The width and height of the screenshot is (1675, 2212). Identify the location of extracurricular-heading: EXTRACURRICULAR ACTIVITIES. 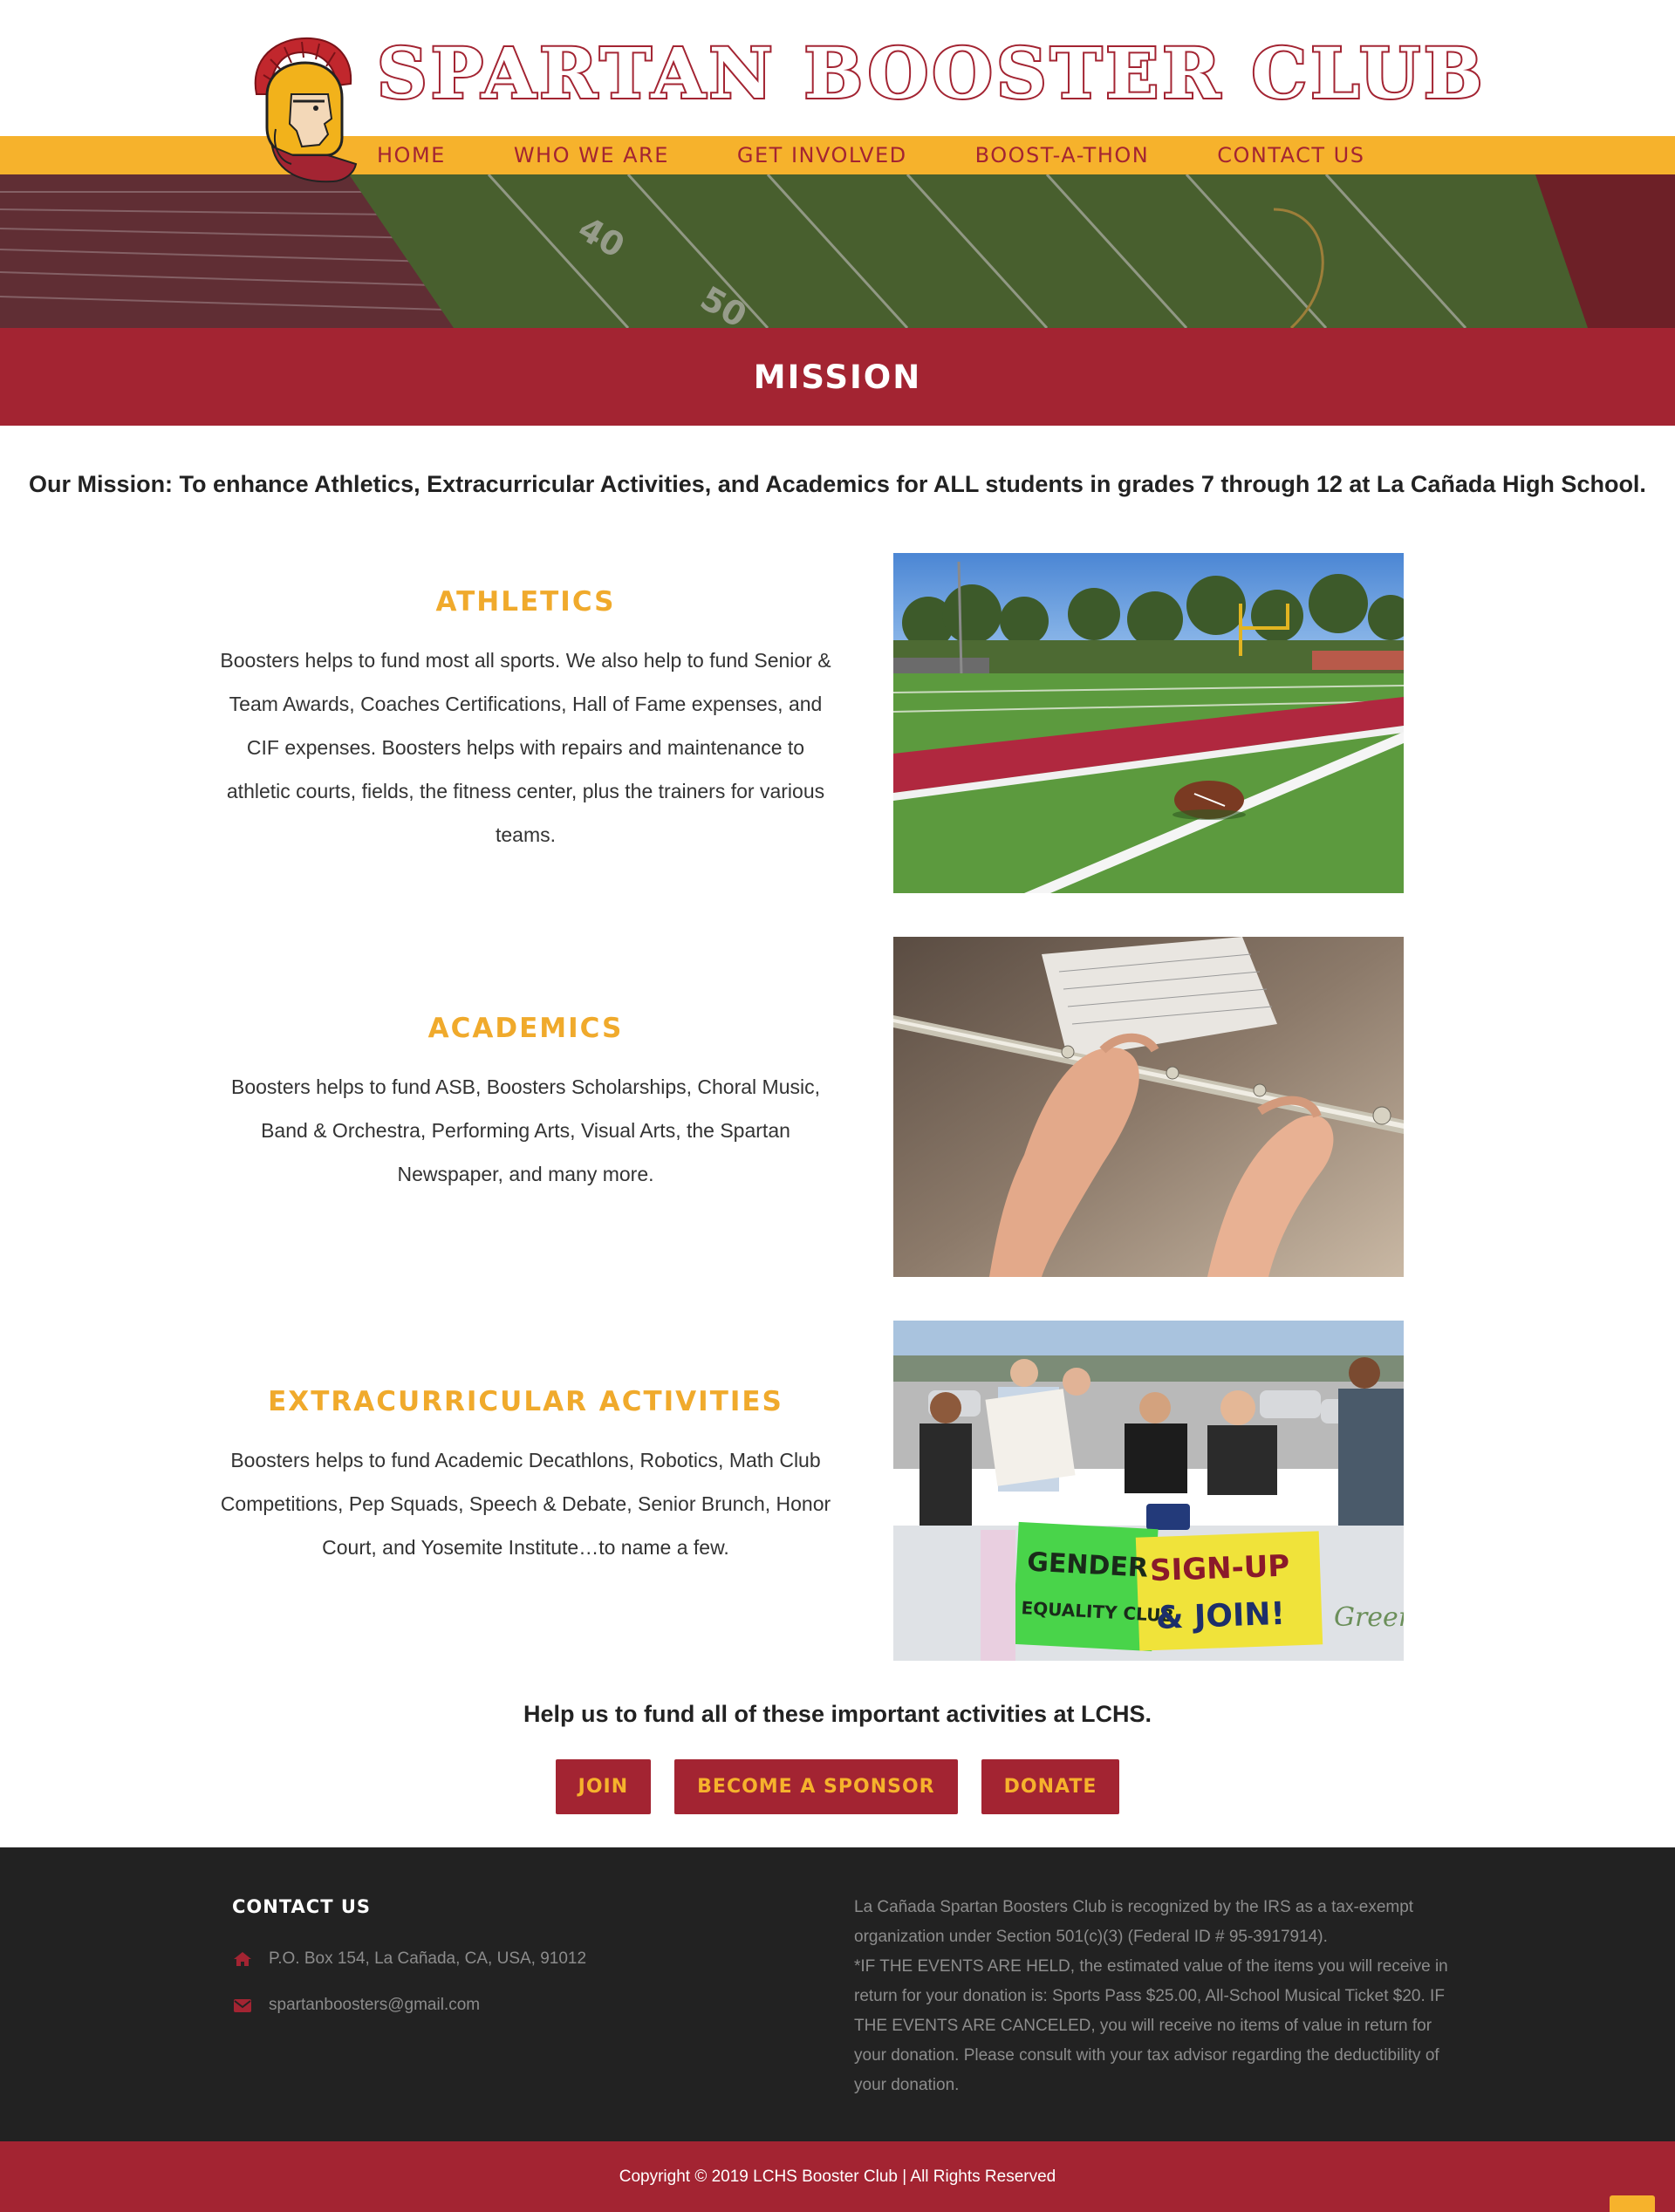
(526, 1401).